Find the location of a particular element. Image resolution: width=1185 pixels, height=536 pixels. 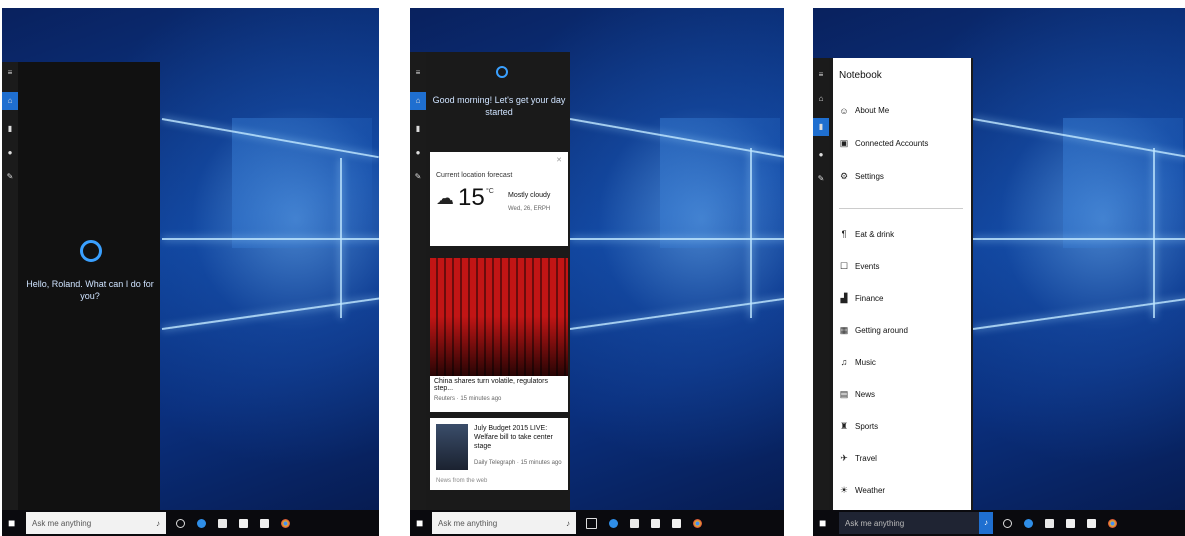

notebook-item-weather: ☀ Weather is located at coordinates (902, 490).